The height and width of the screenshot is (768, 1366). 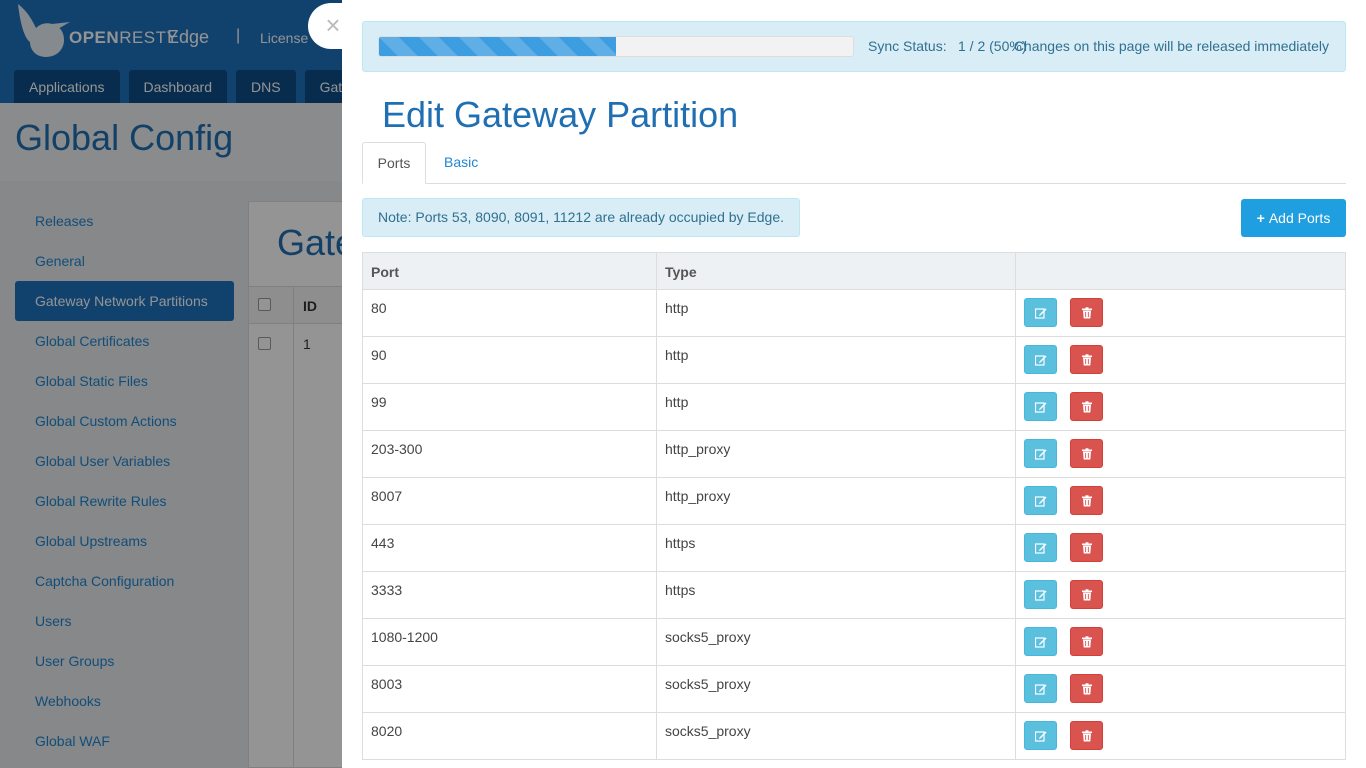 What do you see at coordinates (854, 736) in the screenshot?
I see `table-row: 8020 socks5_proxy` at bounding box center [854, 736].